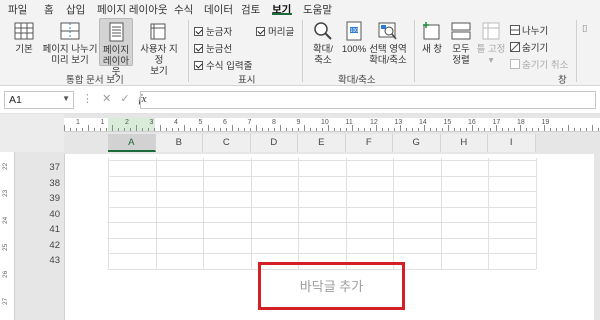 The image size is (600, 320). Describe the element at coordinates (183, 9) in the screenshot. I see `tab-formulas: 수식` at that location.